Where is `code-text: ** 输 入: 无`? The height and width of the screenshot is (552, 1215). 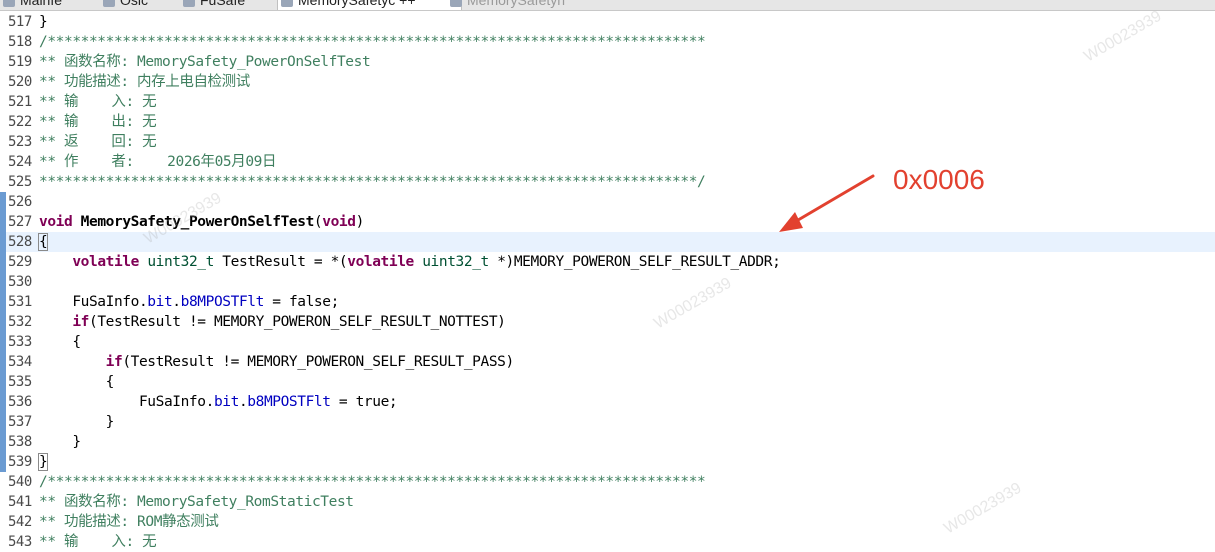 code-text: ** 输 入: 无 is located at coordinates (98, 542).